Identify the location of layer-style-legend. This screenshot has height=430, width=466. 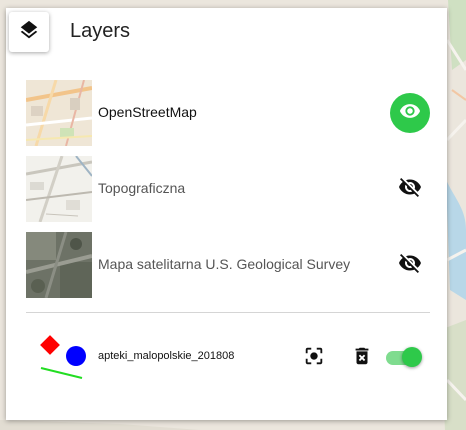
(66, 358).